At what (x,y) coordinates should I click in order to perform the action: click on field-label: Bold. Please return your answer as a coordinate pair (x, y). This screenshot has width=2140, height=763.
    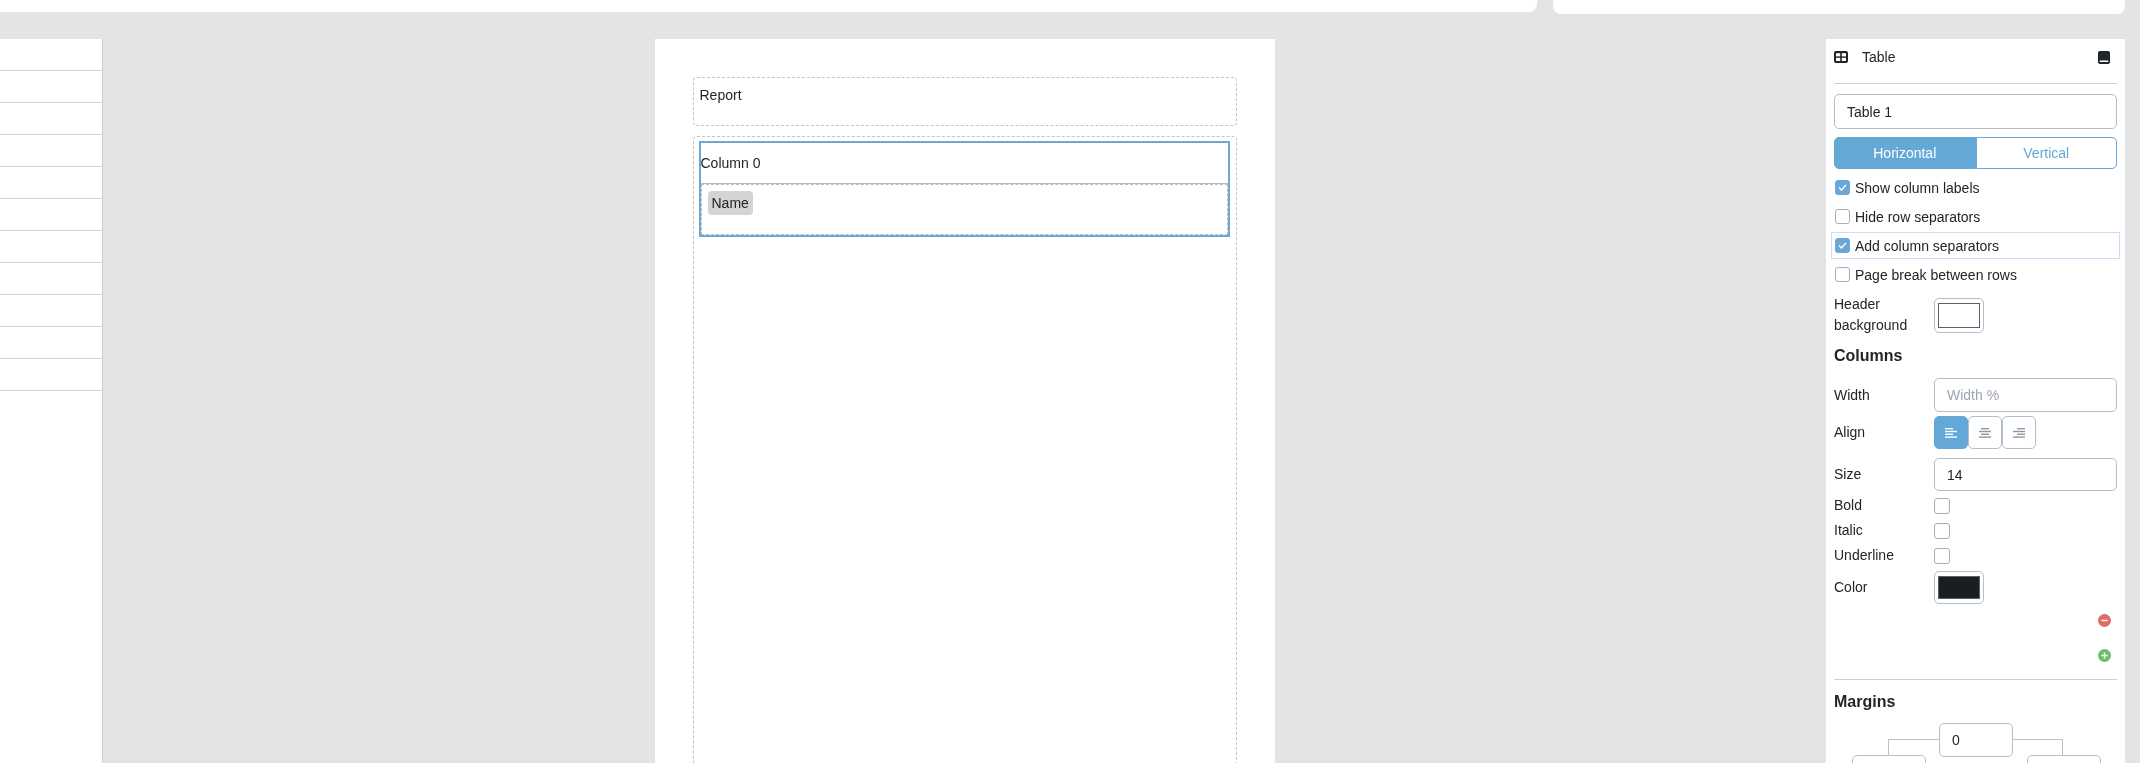
    Looking at the image, I should click on (1848, 505).